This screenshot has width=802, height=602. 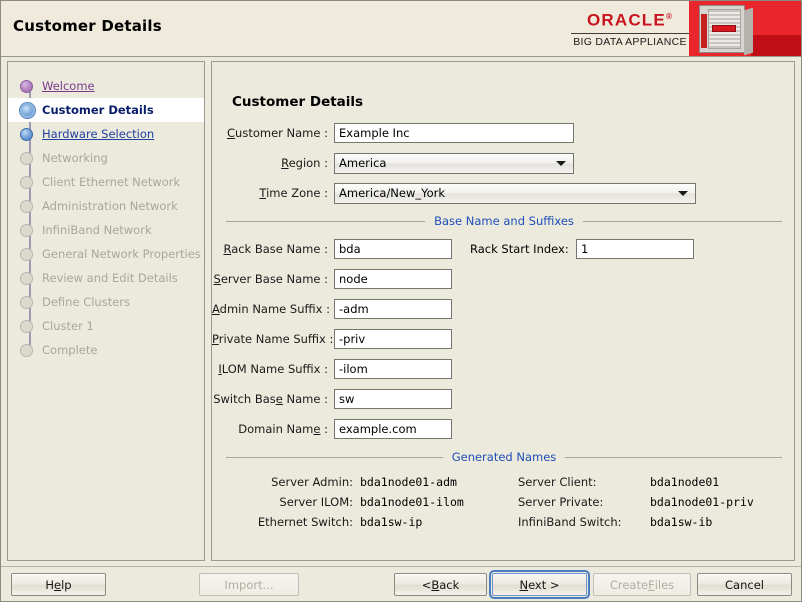 I want to click on sidebar-item-hardware-selection: Hardware Selection, so click(x=106, y=134).